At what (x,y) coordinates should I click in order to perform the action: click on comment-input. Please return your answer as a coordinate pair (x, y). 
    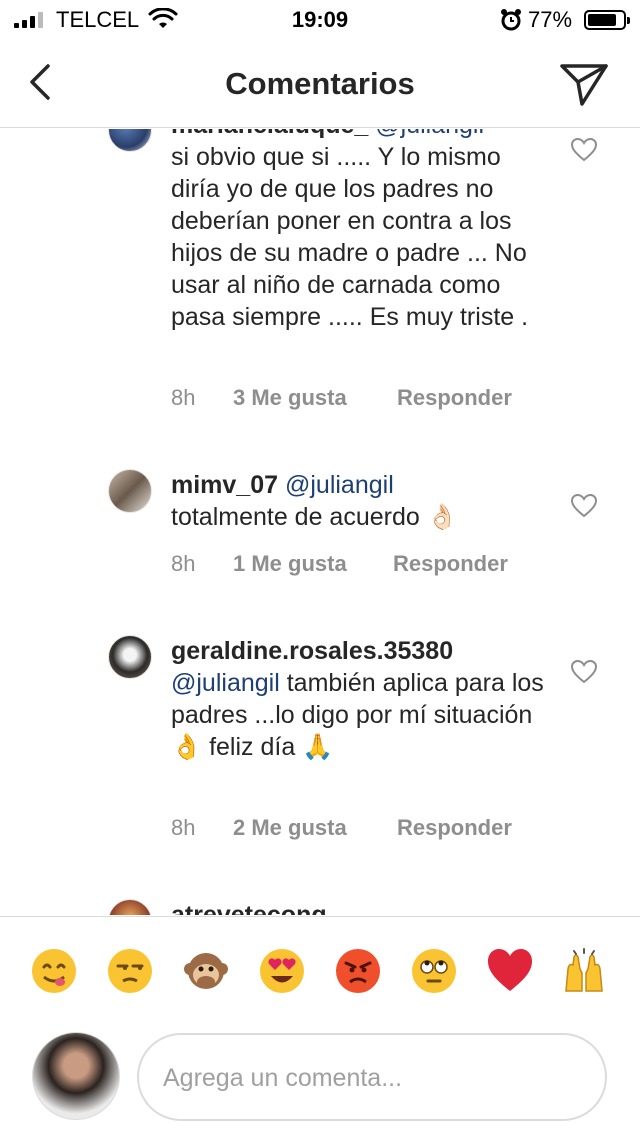
    Looking at the image, I should click on (373, 1078).